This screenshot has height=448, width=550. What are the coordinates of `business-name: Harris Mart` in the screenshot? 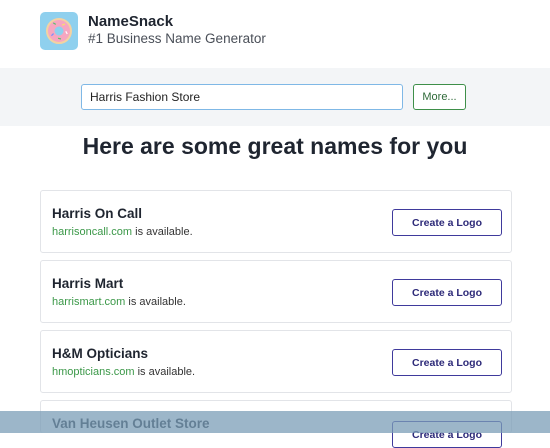 It's located at (88, 283).